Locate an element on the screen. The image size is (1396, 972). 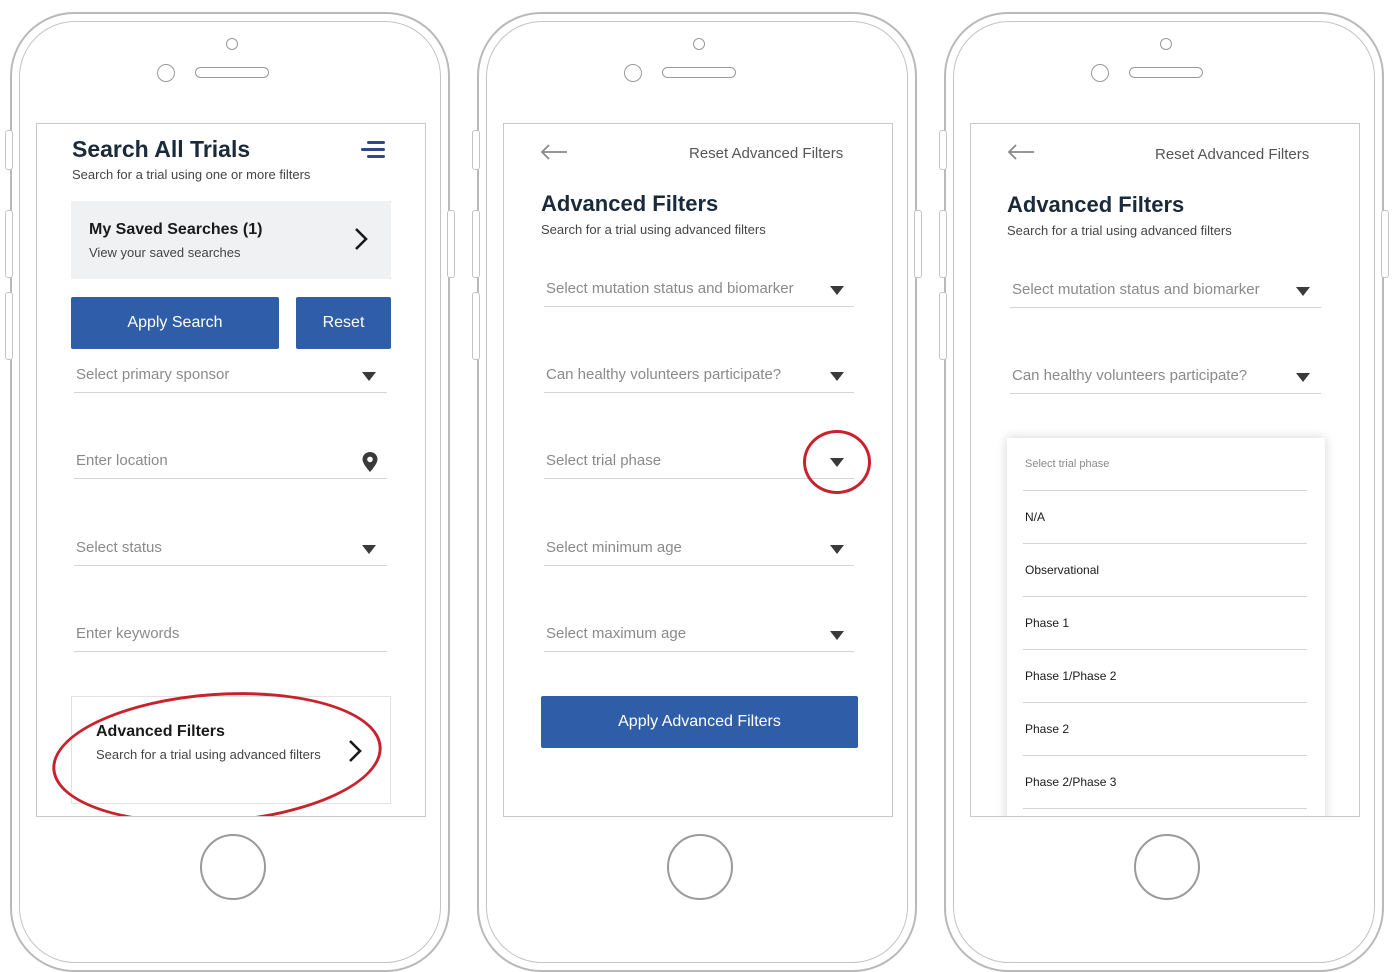
dropdown-option: Phase 2/Phase 3 is located at coordinates (1165, 782).